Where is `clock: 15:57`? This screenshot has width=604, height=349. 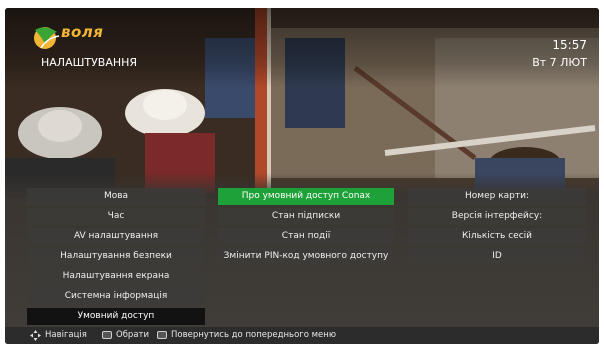
clock: 15:57 is located at coordinates (569, 45).